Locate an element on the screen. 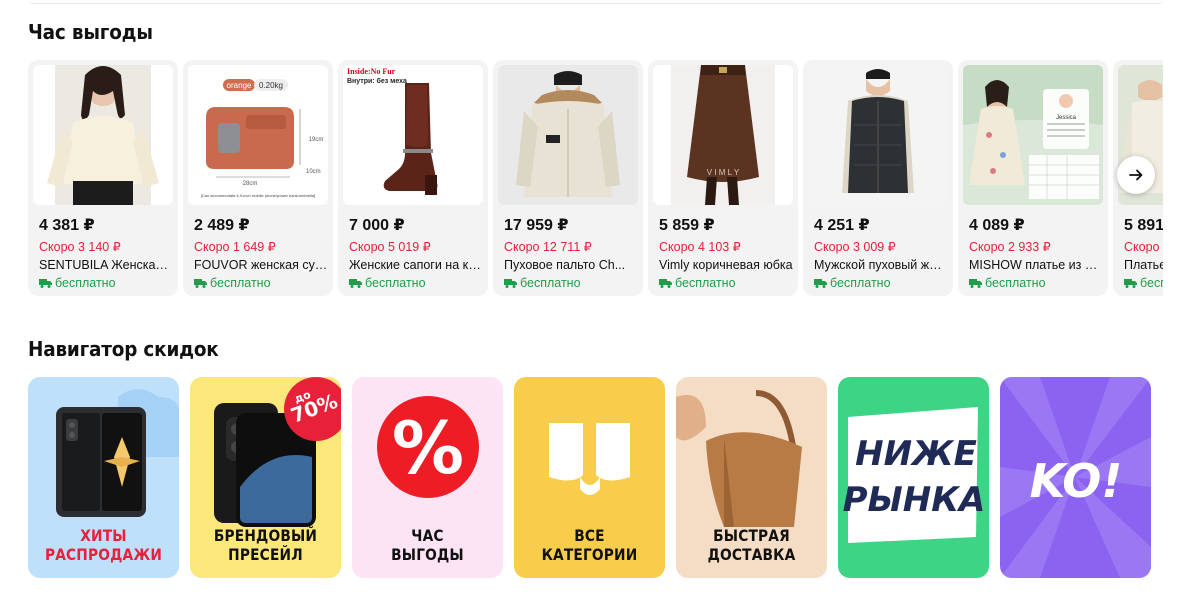 Image resolution: width=1200 pixels, height=603 pixels. bag-badge-text: orange is located at coordinates (239, 85).